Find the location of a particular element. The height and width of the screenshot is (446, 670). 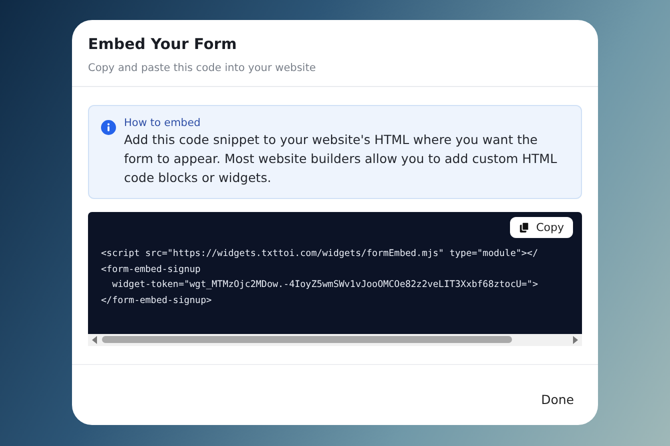

info-text: Add this code snippet to your website's HTML where you want the form to appear. Most website builders allow you to add custom HTML code blocks or widgets. is located at coordinates (341, 159).